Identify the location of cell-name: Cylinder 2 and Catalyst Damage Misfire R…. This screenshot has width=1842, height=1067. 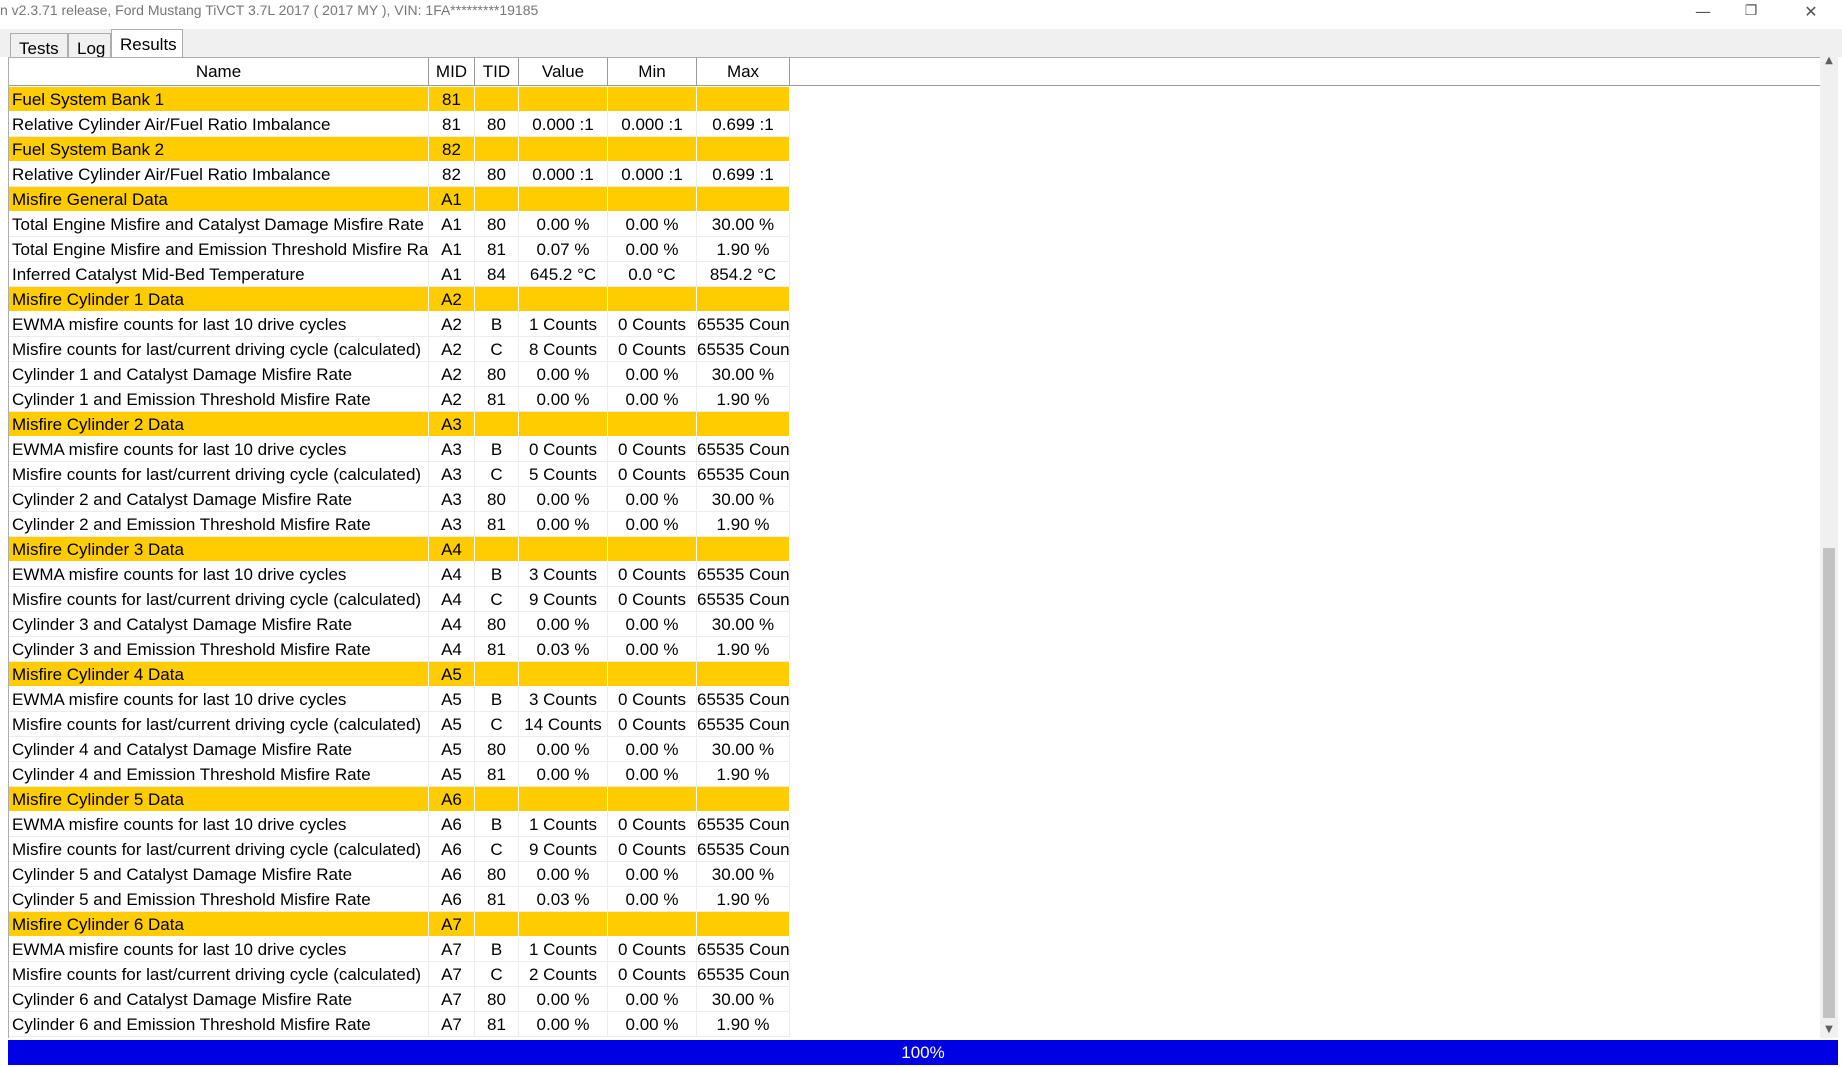
(219, 499).